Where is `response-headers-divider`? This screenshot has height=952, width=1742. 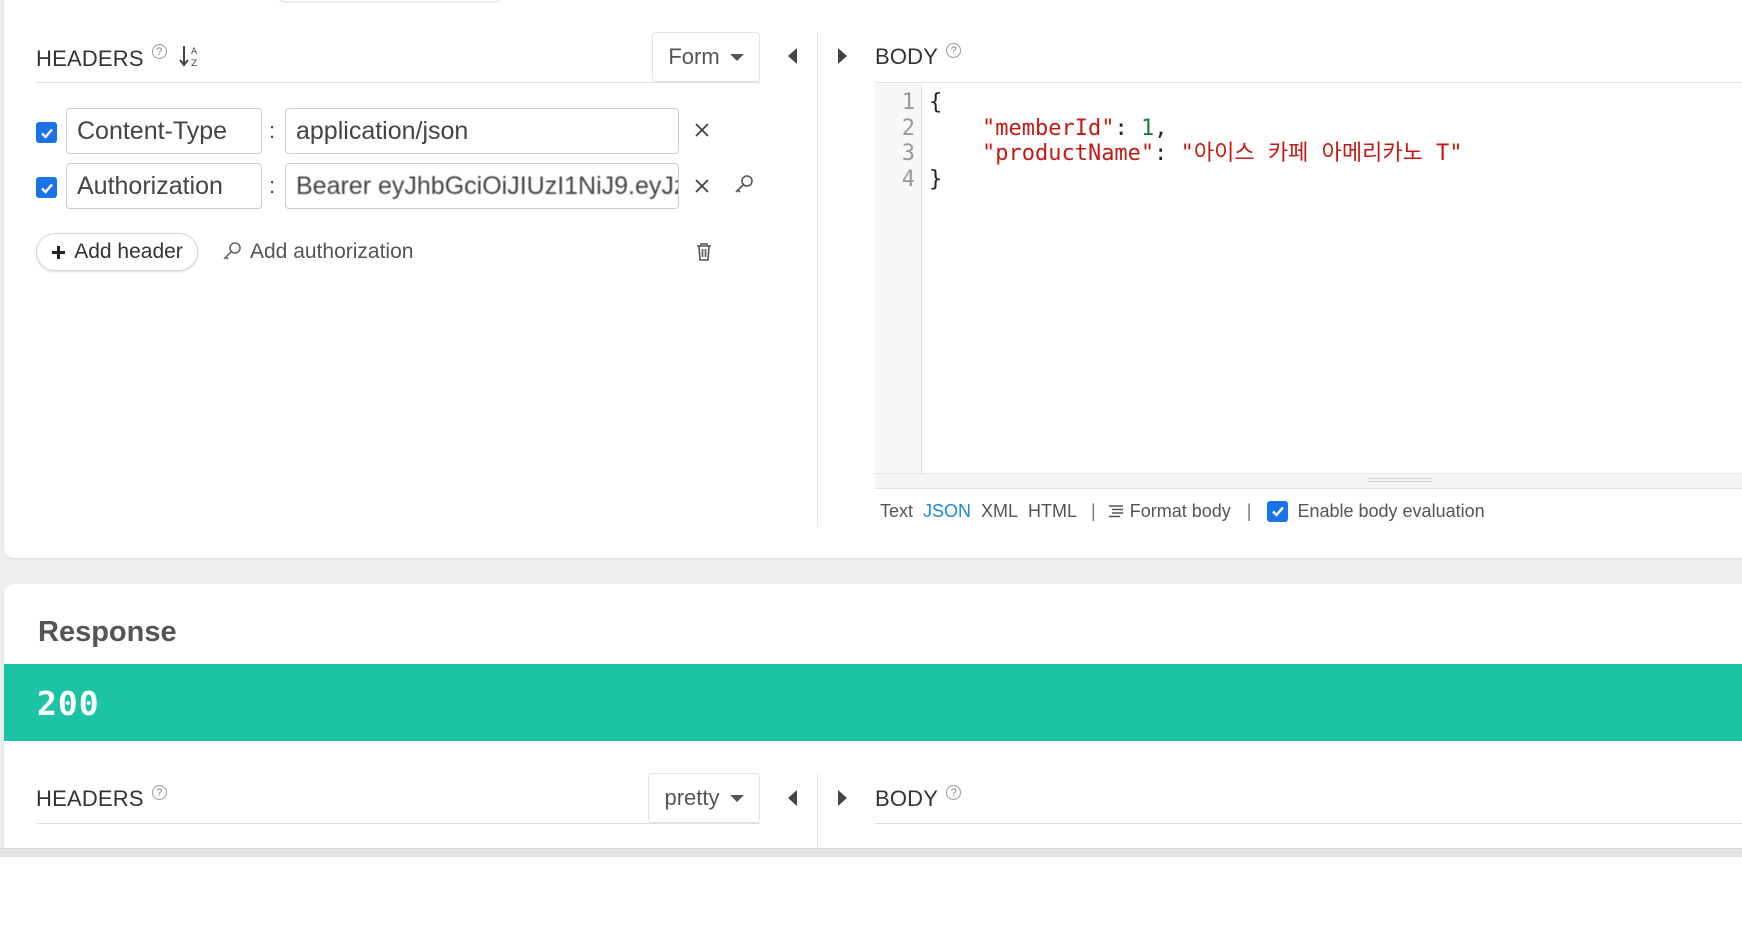
response-headers-divider is located at coordinates (398, 823).